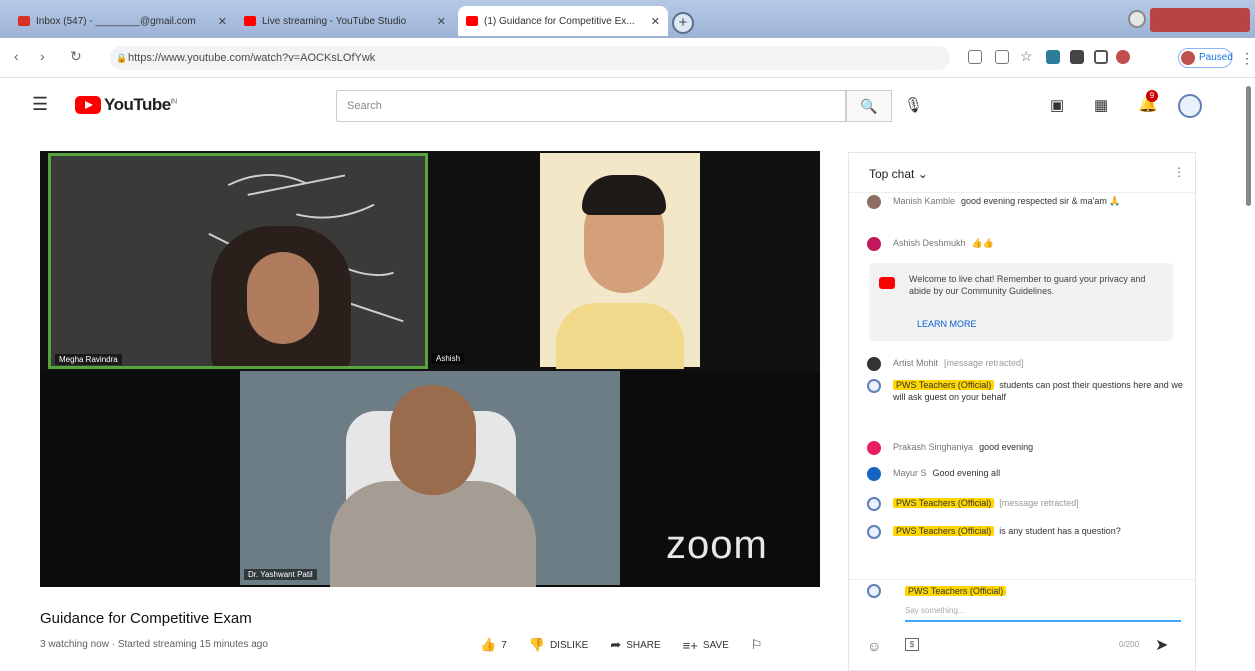  Describe the element at coordinates (238, 261) in the screenshot. I see `participant-tile-1: Megha Ravindra` at that location.